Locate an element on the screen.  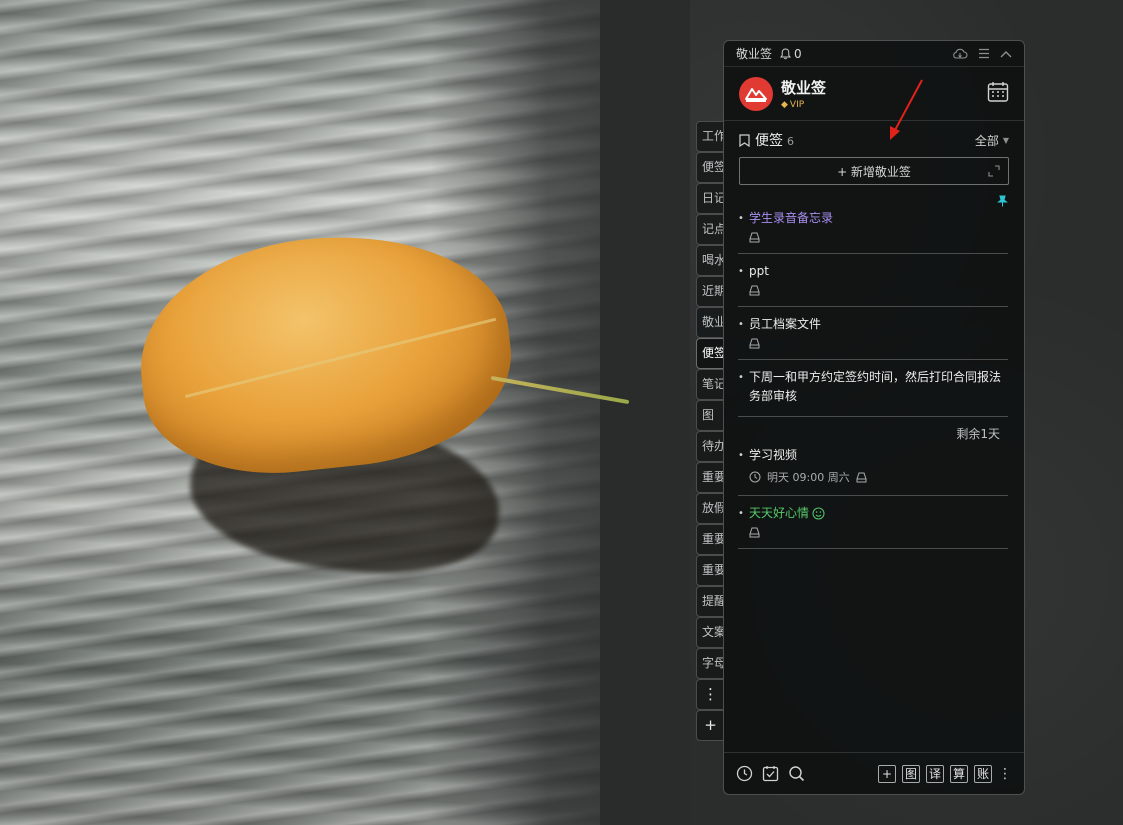
logo-icon is located at coordinates (756, 94).